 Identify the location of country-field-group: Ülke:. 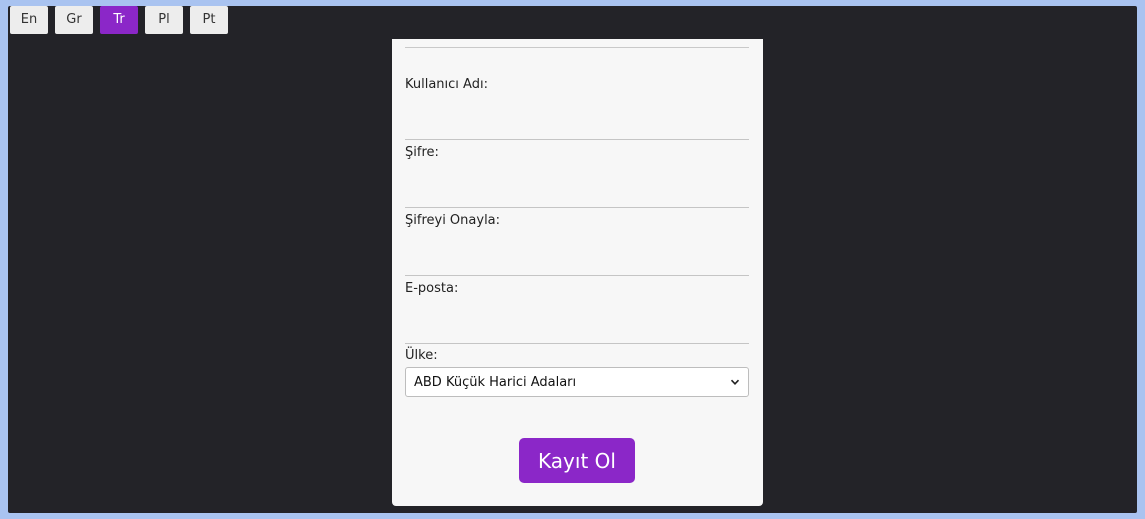
(577, 355).